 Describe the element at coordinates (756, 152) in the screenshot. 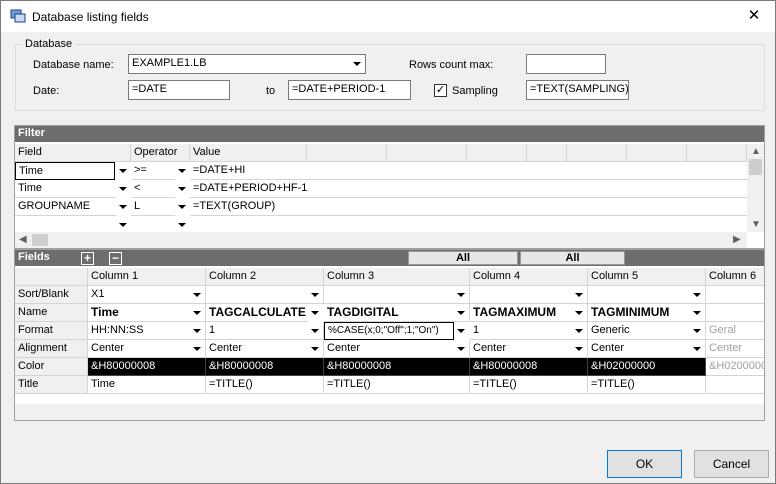

I see `scroll-up-icon: ▲` at that location.